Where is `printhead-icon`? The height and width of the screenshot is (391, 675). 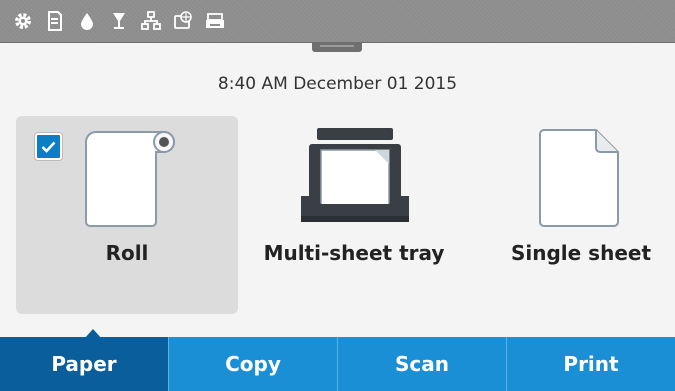
printhead-icon is located at coordinates (55, 21).